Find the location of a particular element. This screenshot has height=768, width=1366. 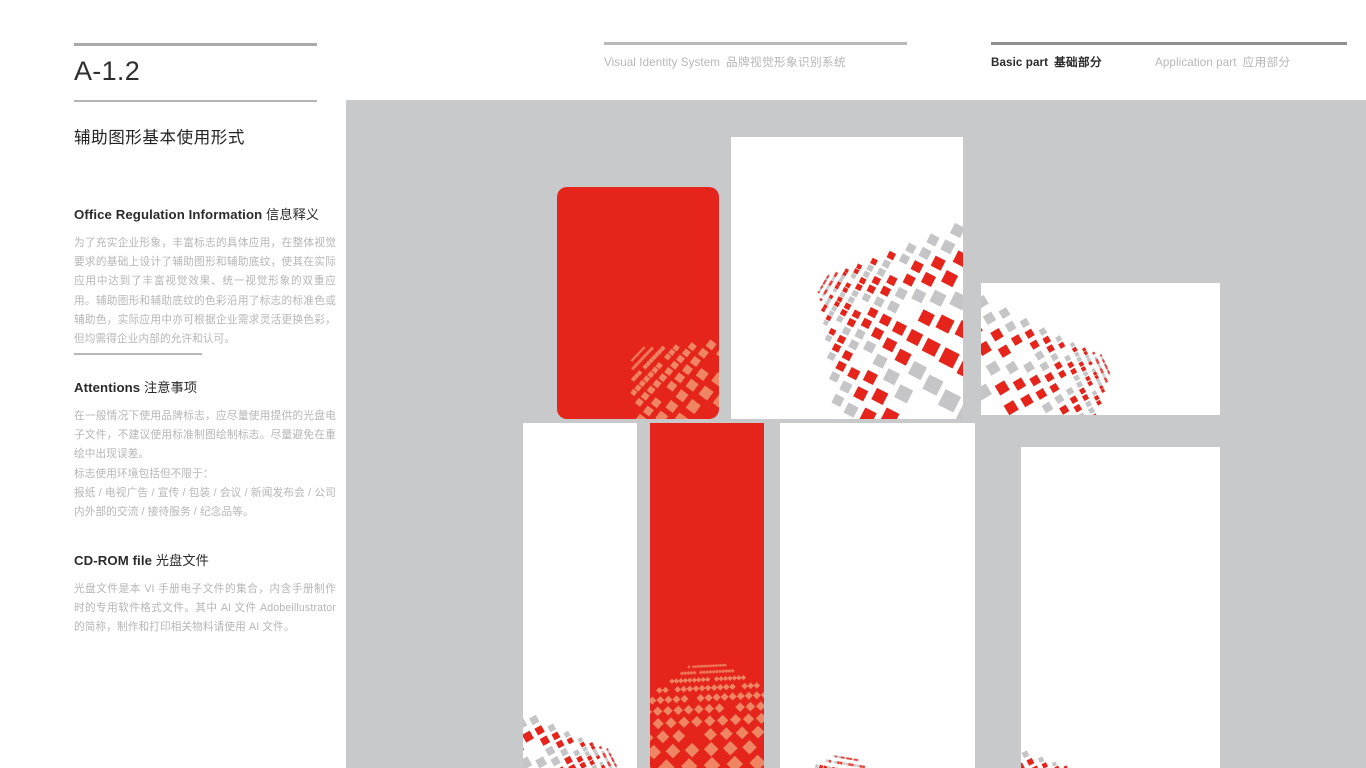

divider-section is located at coordinates (138, 354).